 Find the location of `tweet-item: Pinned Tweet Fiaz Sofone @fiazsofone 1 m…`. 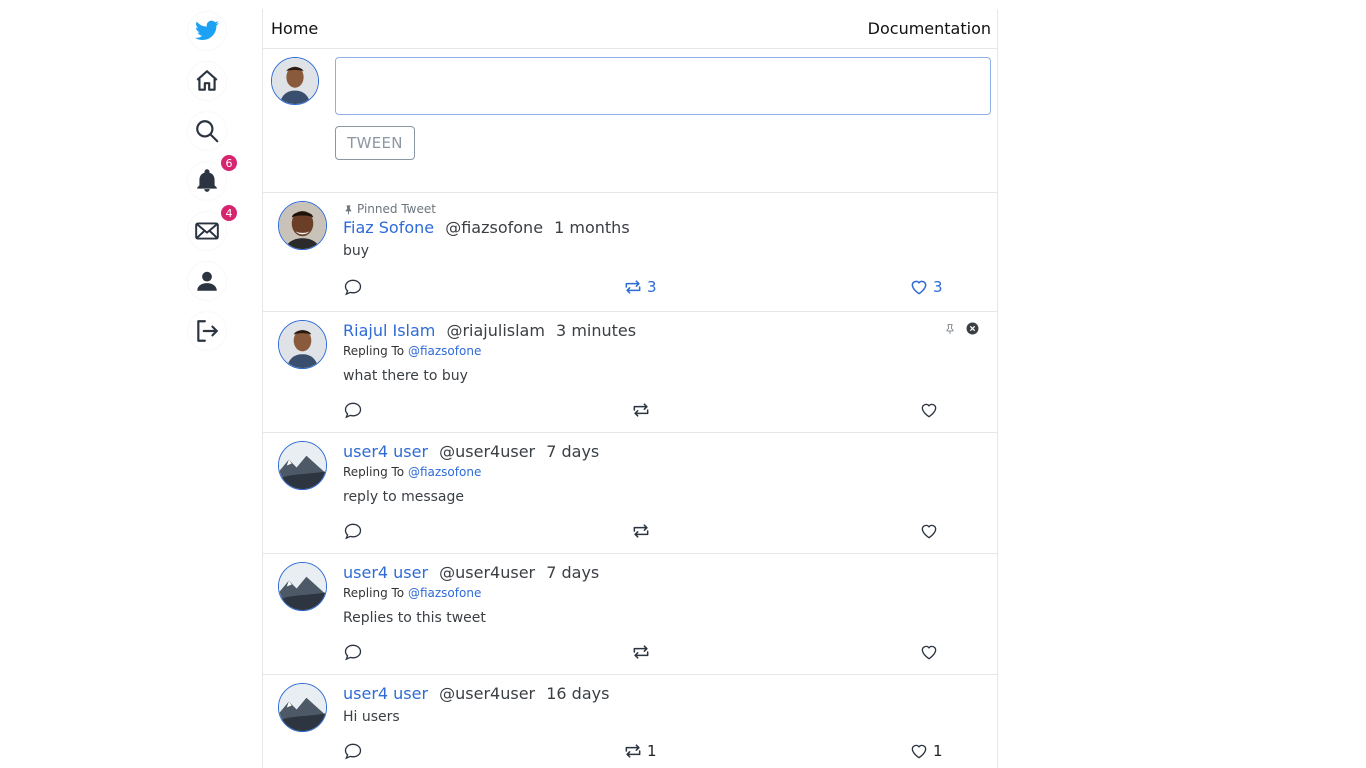

tweet-item: Pinned Tweet Fiaz Sofone @fiazsofone 1 m… is located at coordinates (630, 252).